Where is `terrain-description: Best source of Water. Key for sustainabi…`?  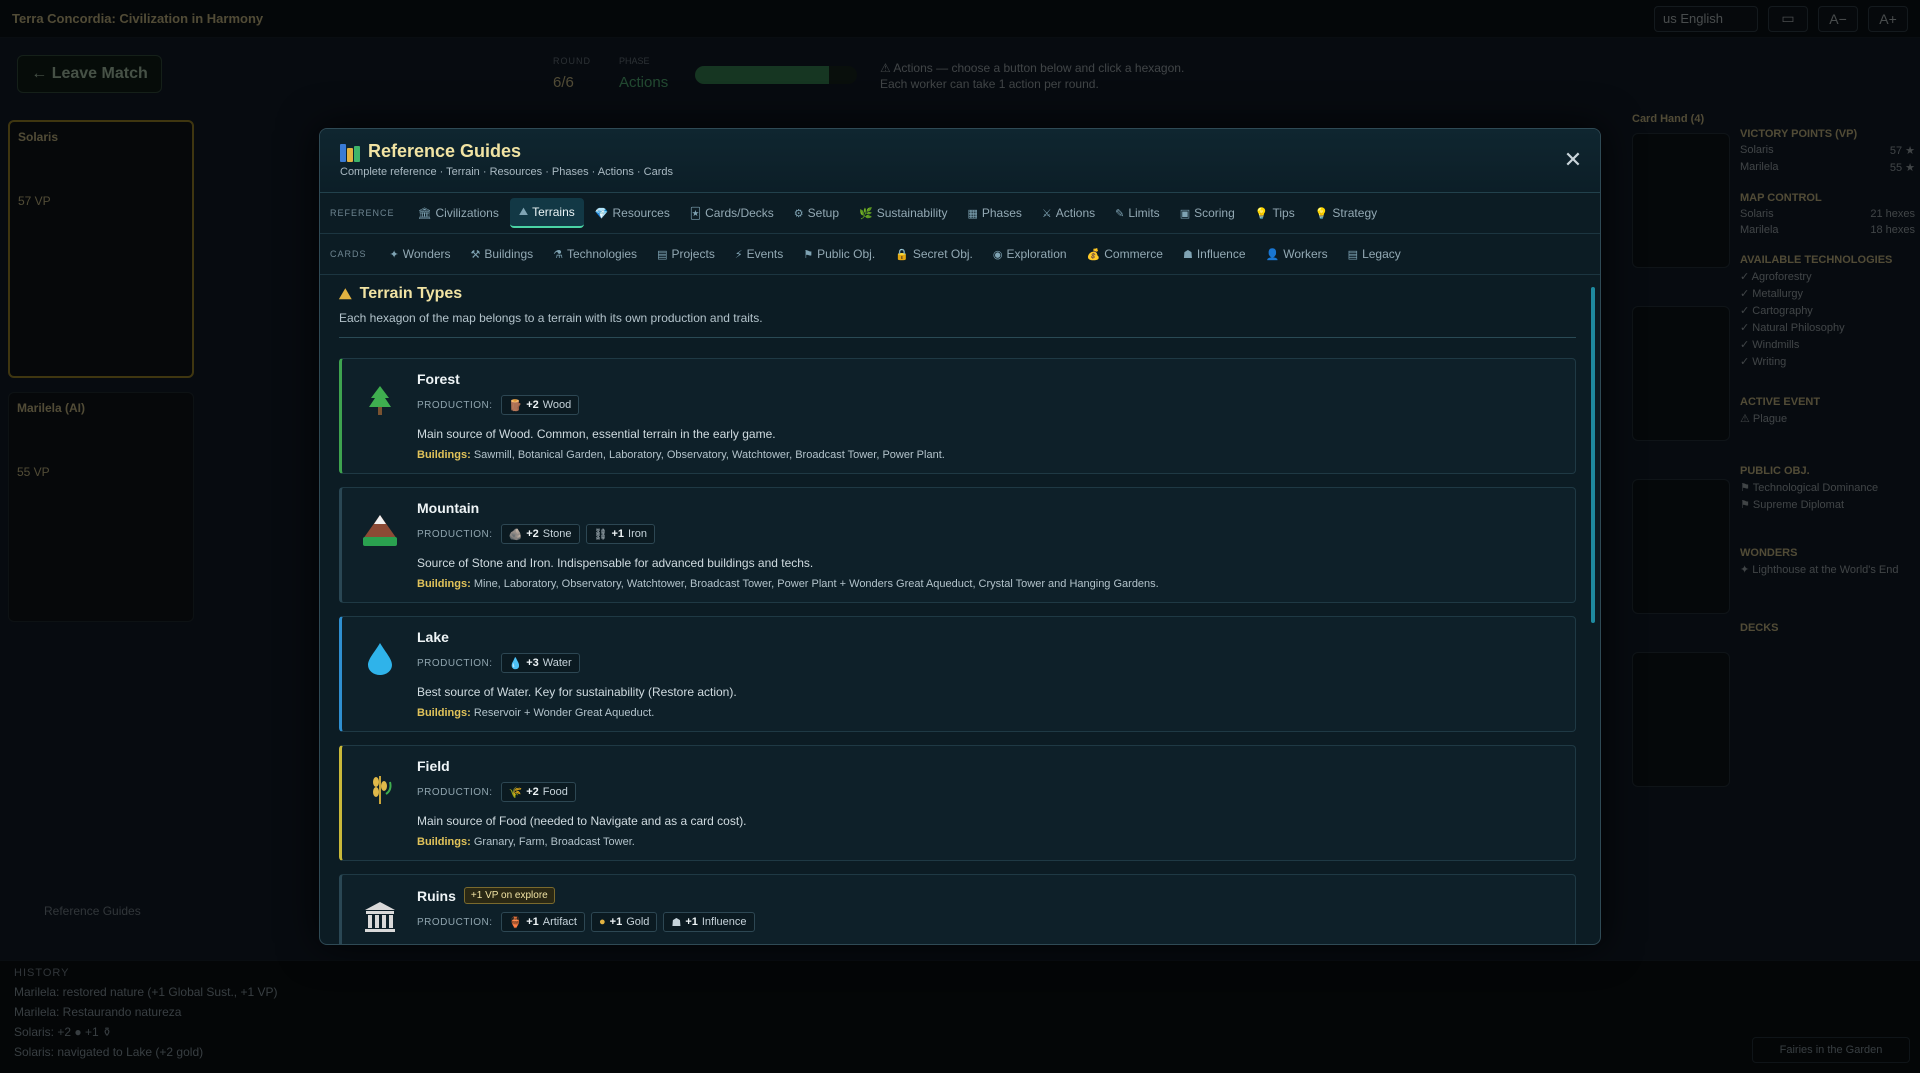
terrain-description: Best source of Water. Key for sustainabi… is located at coordinates (577, 692).